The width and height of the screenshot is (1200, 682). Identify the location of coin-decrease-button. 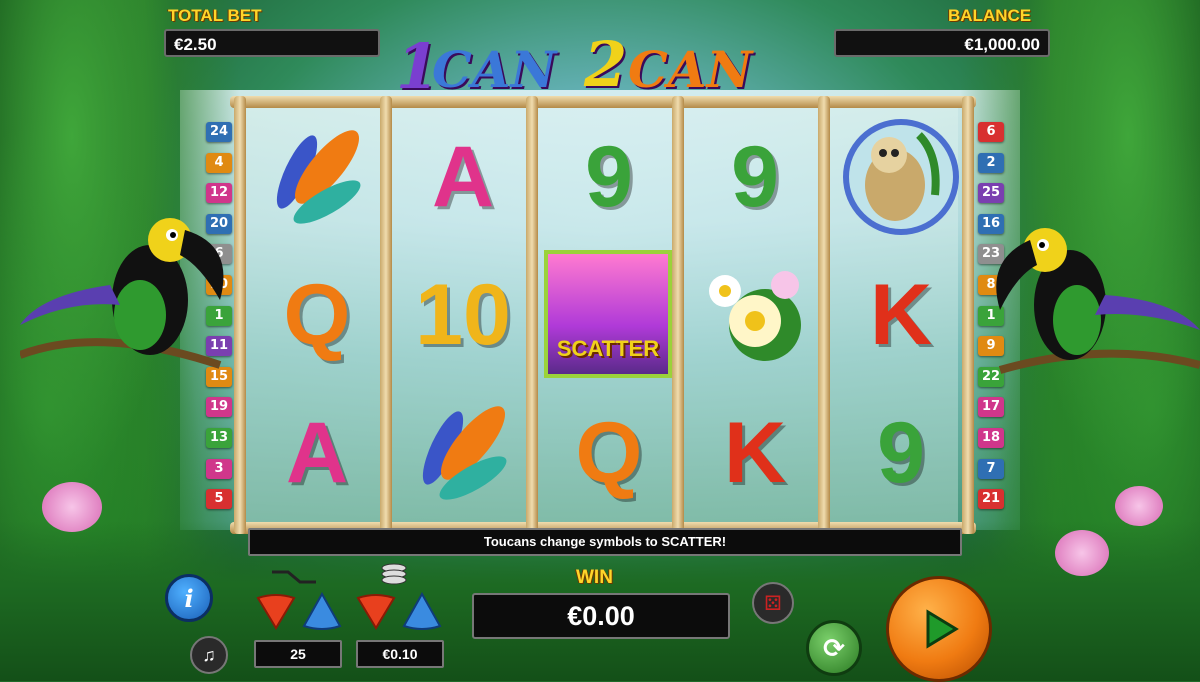
(376, 612).